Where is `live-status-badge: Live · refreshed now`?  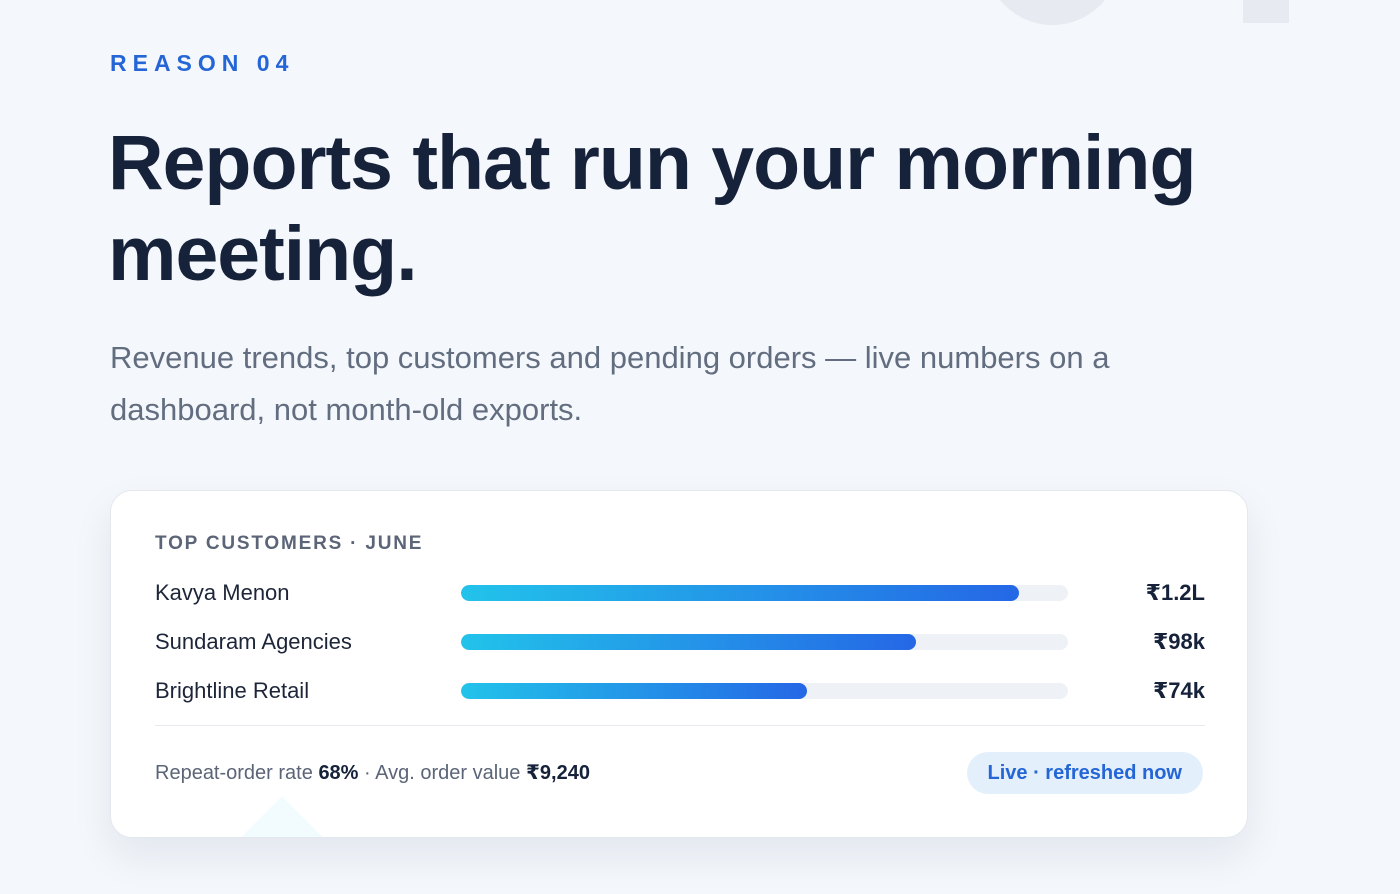
live-status-badge: Live · refreshed now is located at coordinates (1084, 773).